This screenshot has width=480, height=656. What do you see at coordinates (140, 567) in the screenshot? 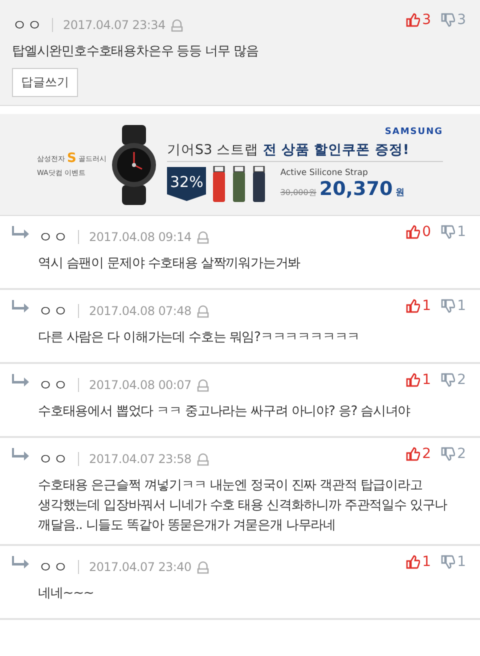
I see `comment-date: 2017.04.07 23:40` at bounding box center [140, 567].